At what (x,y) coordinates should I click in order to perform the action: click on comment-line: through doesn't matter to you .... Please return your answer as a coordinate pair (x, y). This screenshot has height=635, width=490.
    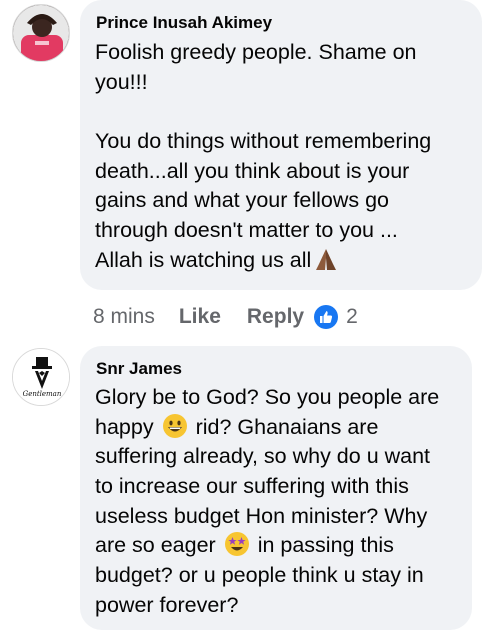
    Looking at the image, I should click on (246, 230).